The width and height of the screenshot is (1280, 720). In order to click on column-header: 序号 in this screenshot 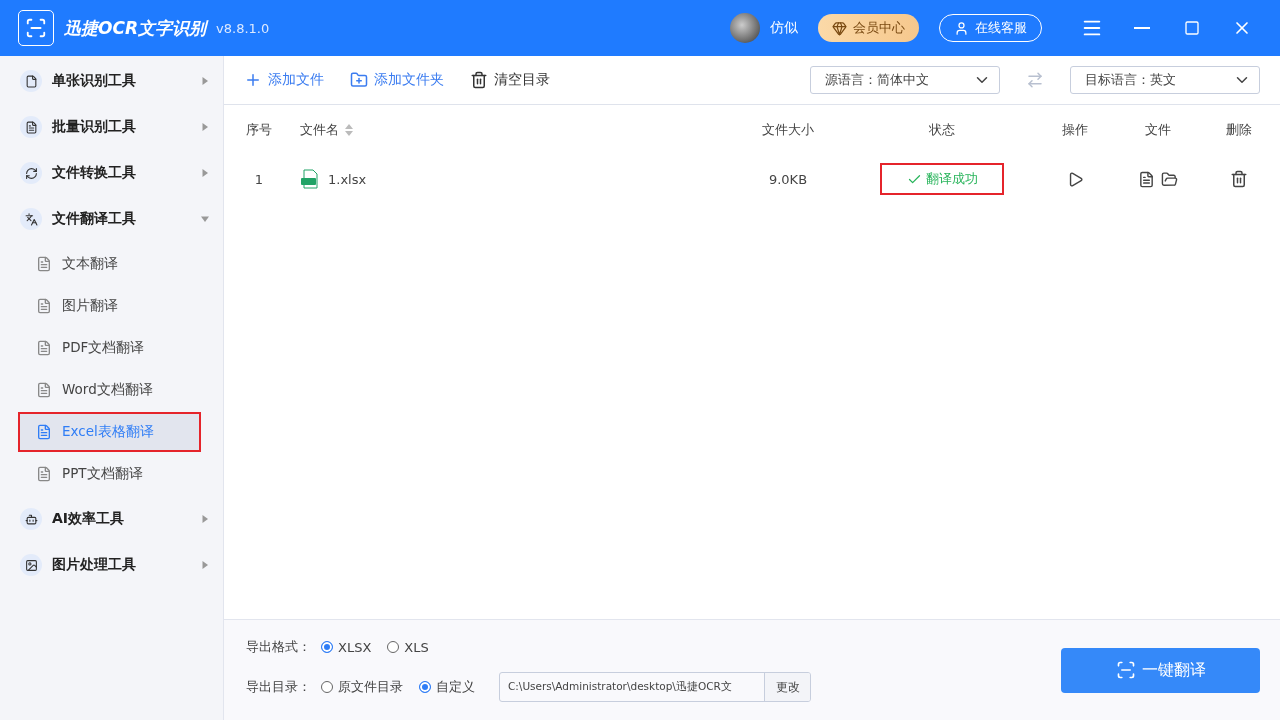, I will do `click(259, 130)`.